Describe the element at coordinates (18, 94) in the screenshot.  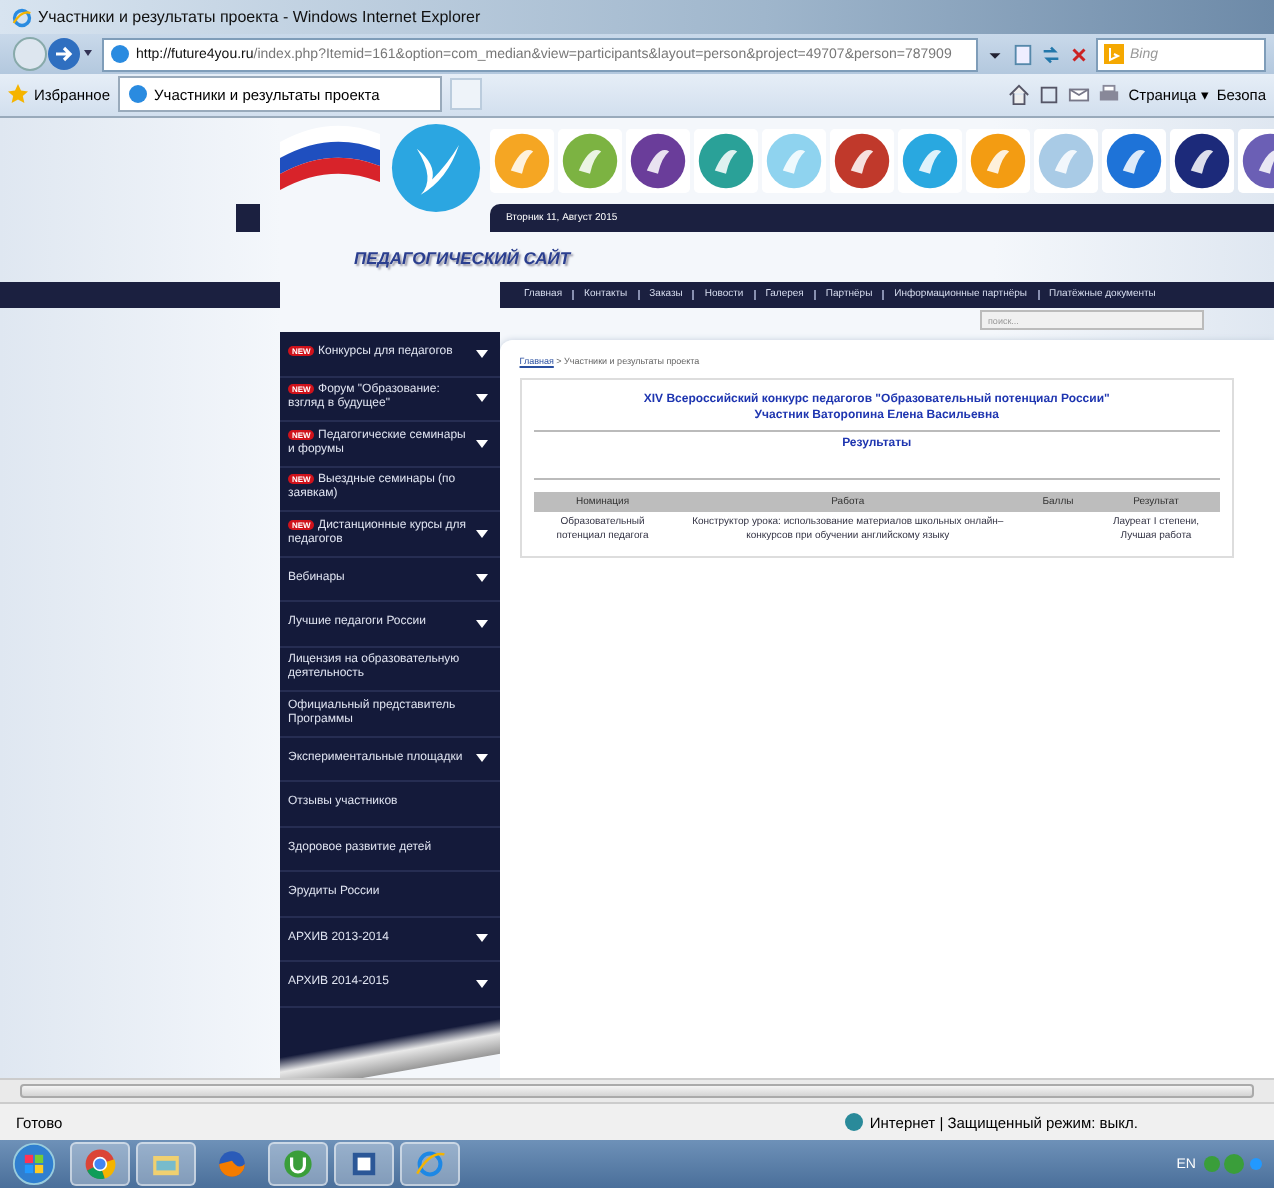
I see `star-icon` at that location.